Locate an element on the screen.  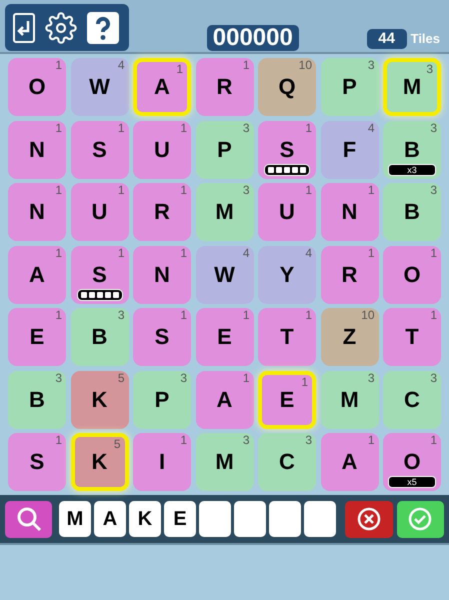
letter-tile: O 1 x5 is located at coordinates (412, 462).